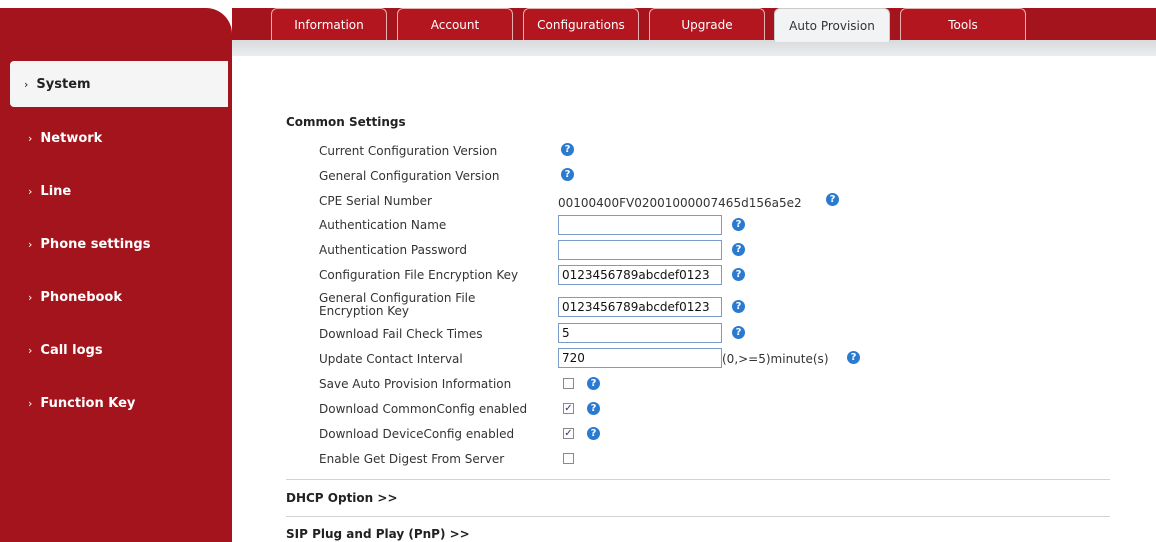 This screenshot has height=542, width=1156. I want to click on label-general-config-encryption-key: General Configuration File Encryption Key, so click(397, 305).